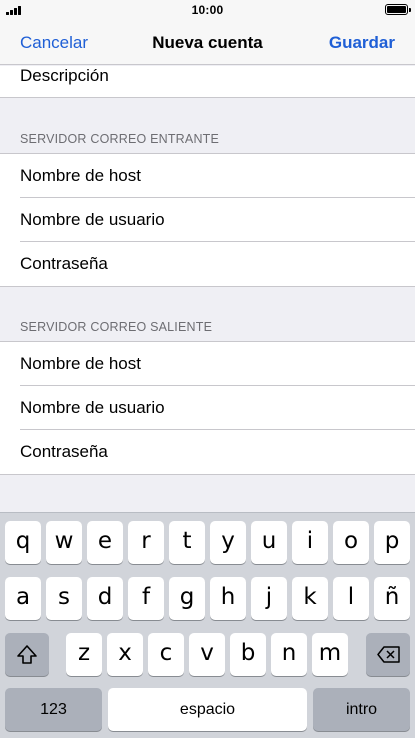 The width and height of the screenshot is (415, 738). What do you see at coordinates (80, 175) in the screenshot?
I see `incoming-host-label: Nombre de host` at bounding box center [80, 175].